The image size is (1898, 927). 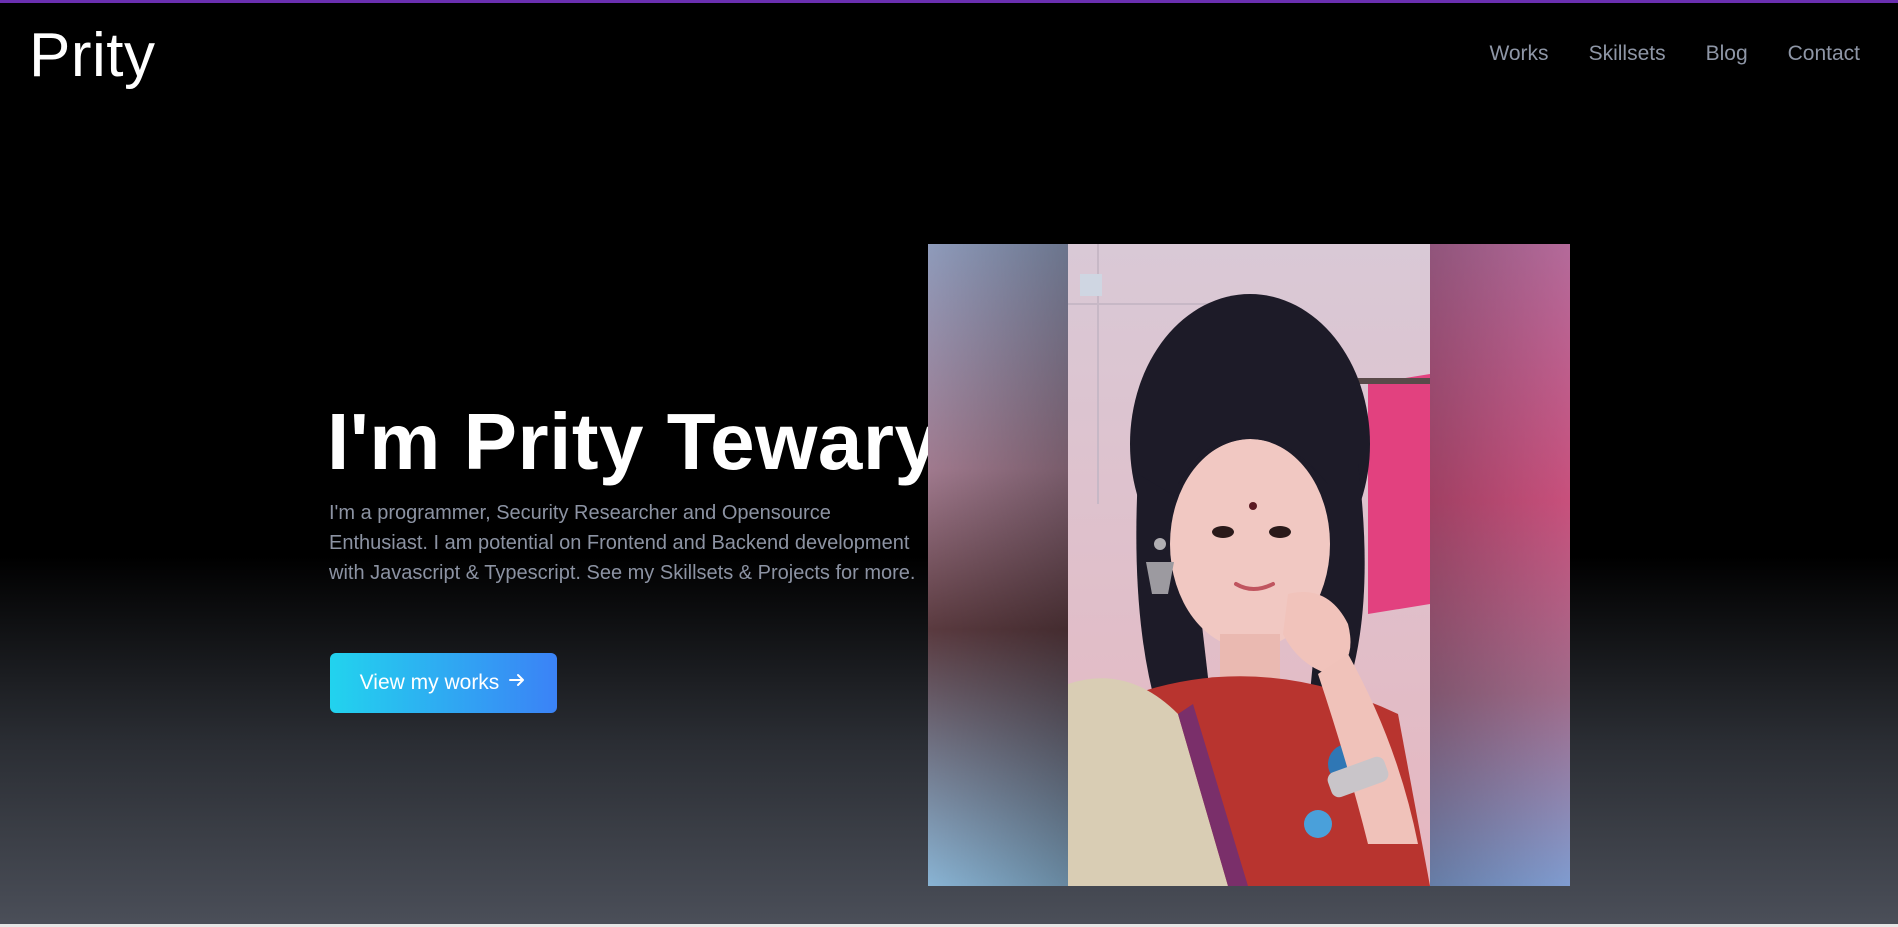 I want to click on hero-title: I'm Prity Tewary, so click(x=633, y=441).